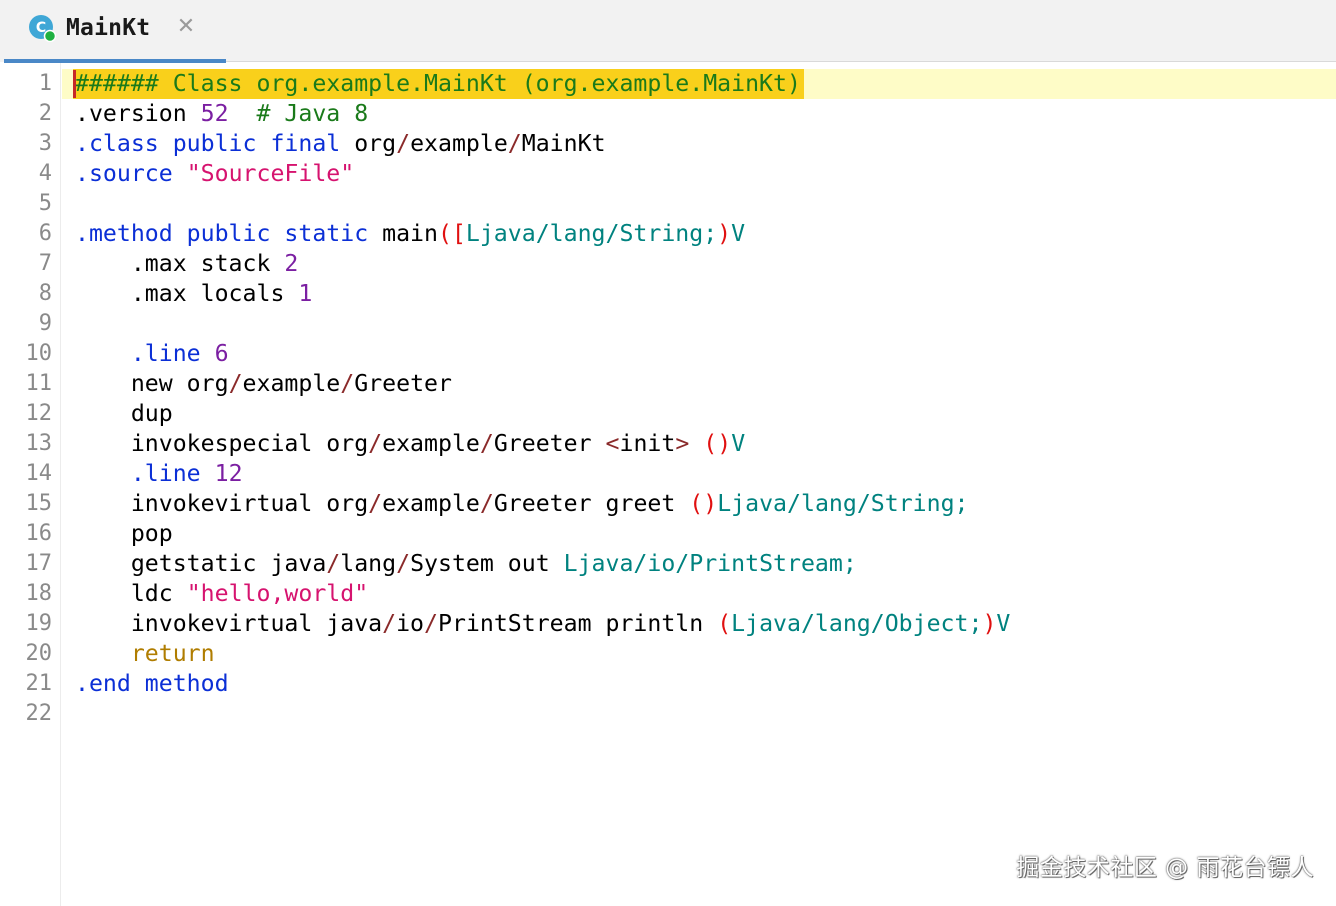 The height and width of the screenshot is (906, 1336). I want to click on tab-mainkt: C MainKt ✕, so click(113, 31).